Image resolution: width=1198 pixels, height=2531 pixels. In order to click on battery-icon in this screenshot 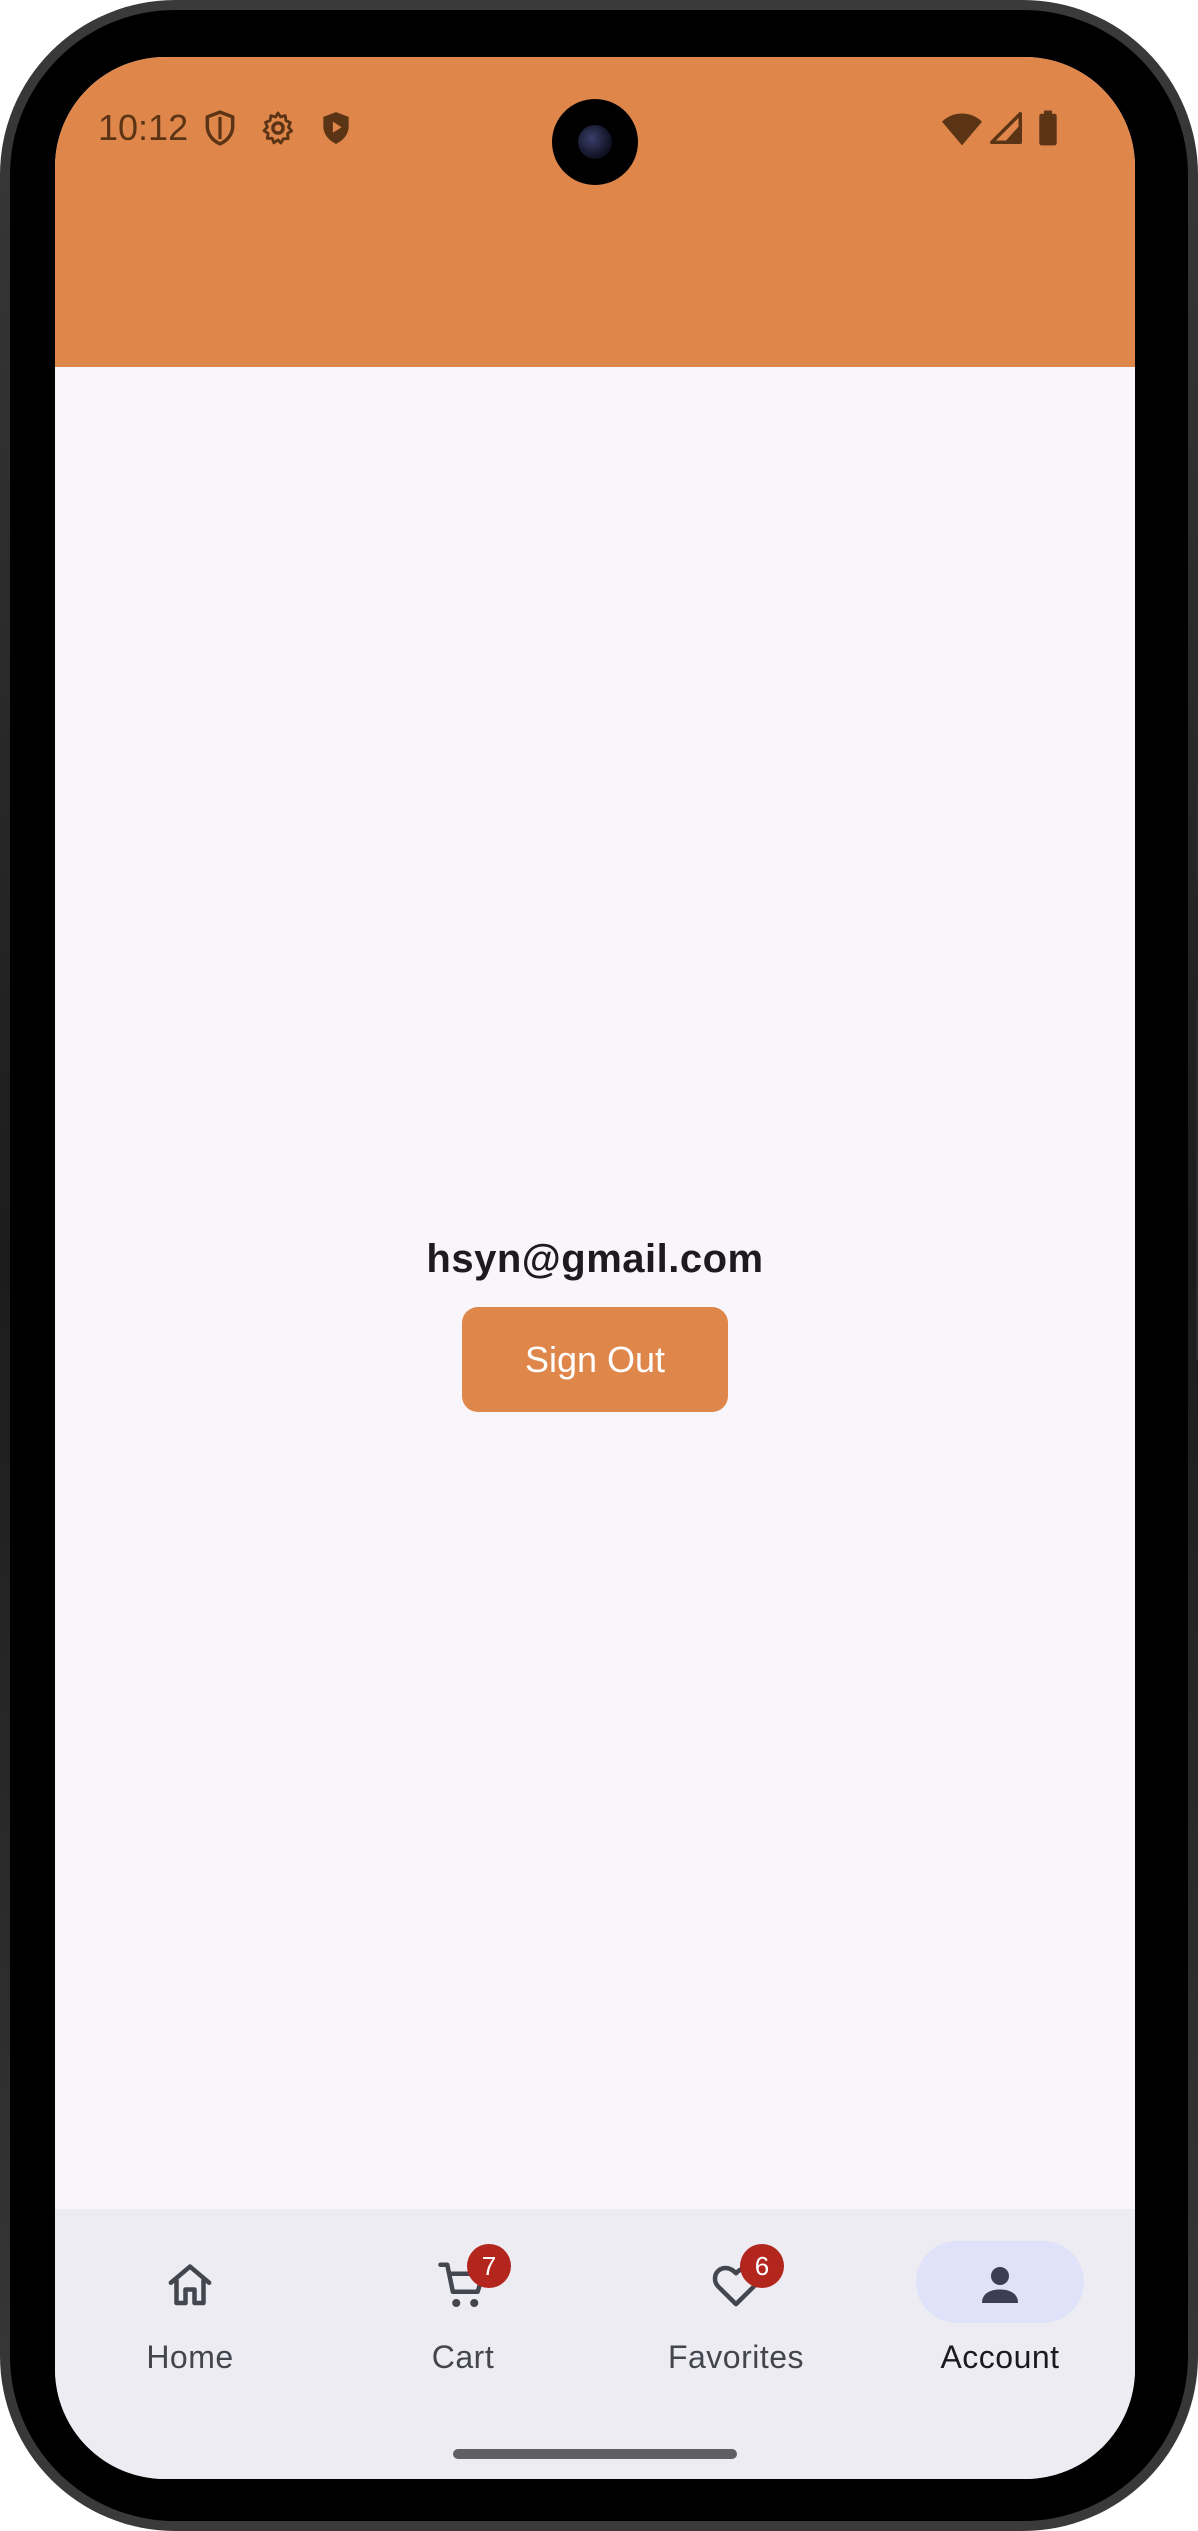, I will do `click(1048, 128)`.